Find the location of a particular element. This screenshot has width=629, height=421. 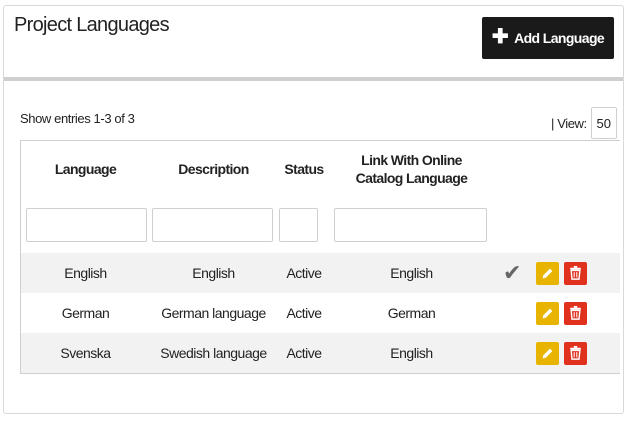

description-cell: English is located at coordinates (213, 273).